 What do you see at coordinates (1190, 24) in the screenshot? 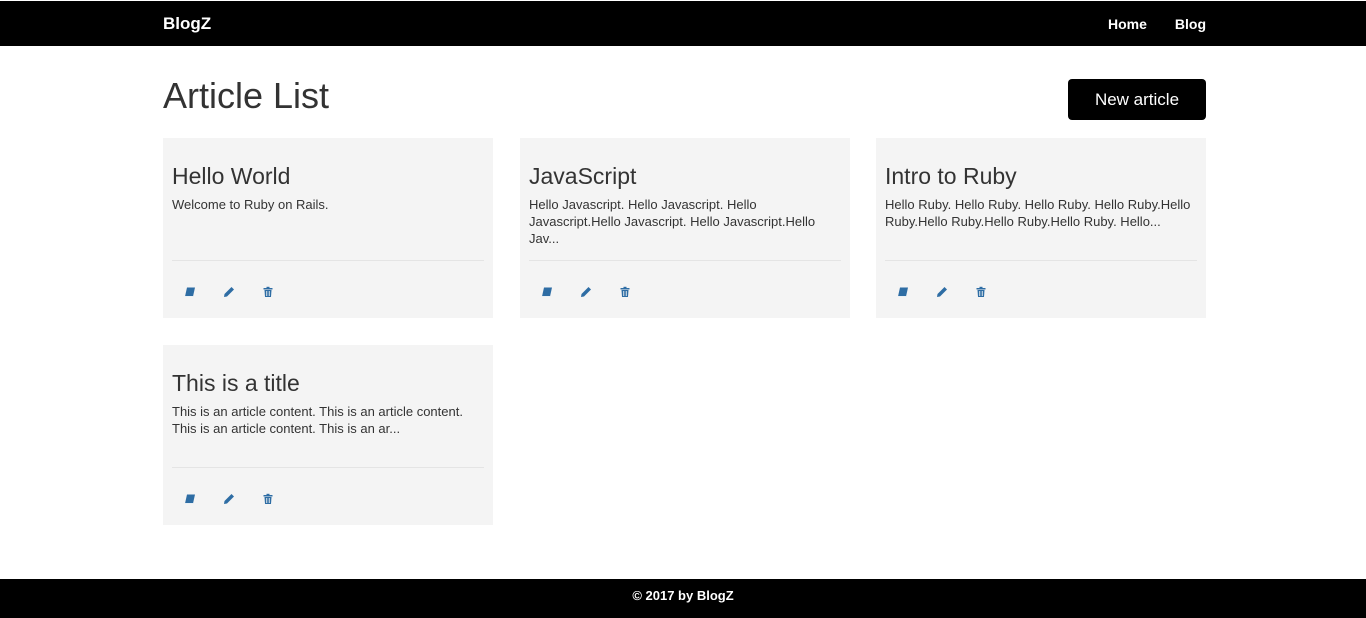
I see `nav-link-blog: Blog` at bounding box center [1190, 24].